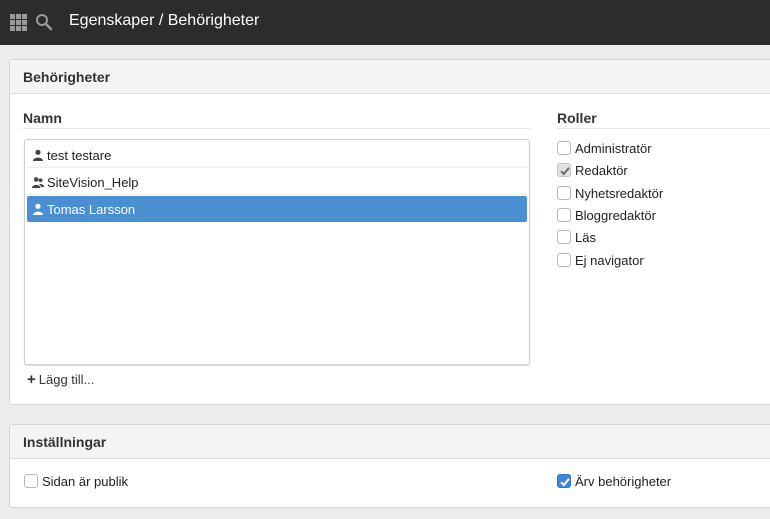  Describe the element at coordinates (601, 170) in the screenshot. I see `role-label: Redaktör` at that location.